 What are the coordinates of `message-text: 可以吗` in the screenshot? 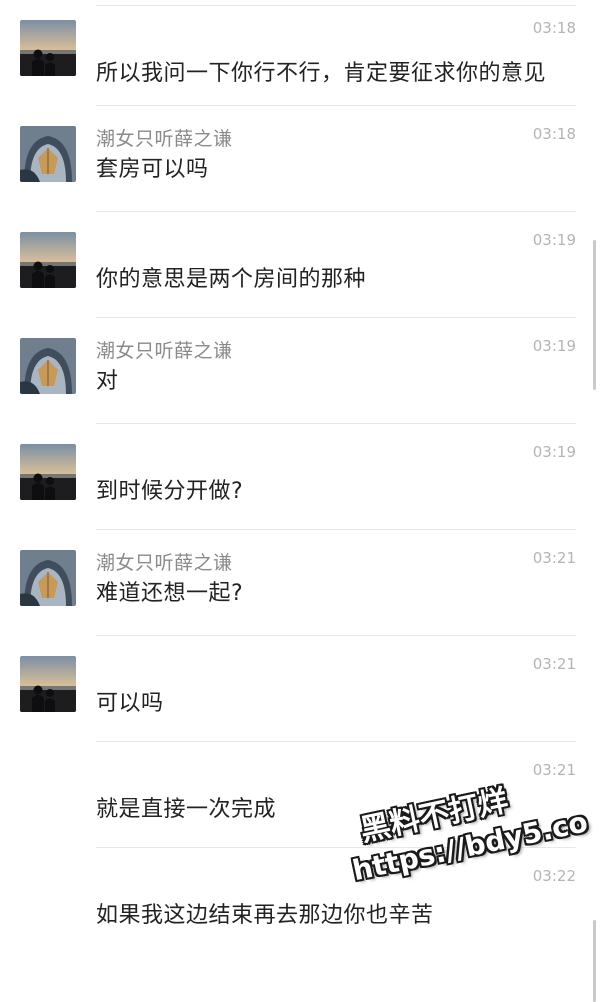 It's located at (130, 703).